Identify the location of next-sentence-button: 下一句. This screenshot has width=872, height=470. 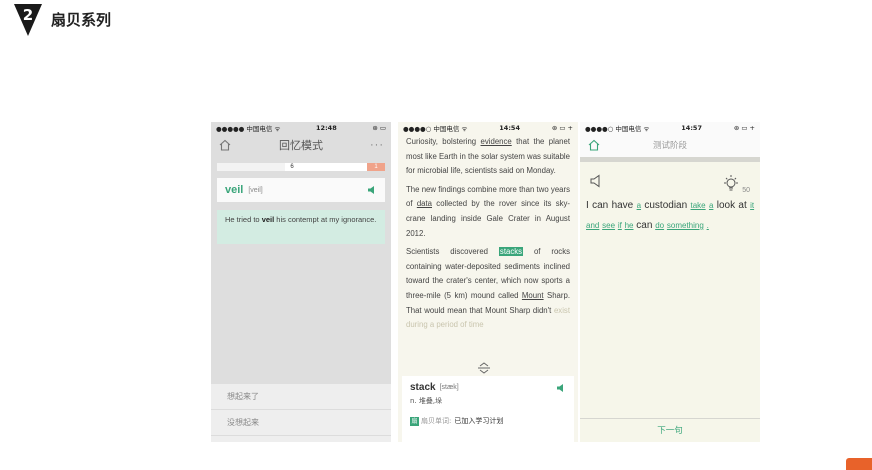
(670, 430).